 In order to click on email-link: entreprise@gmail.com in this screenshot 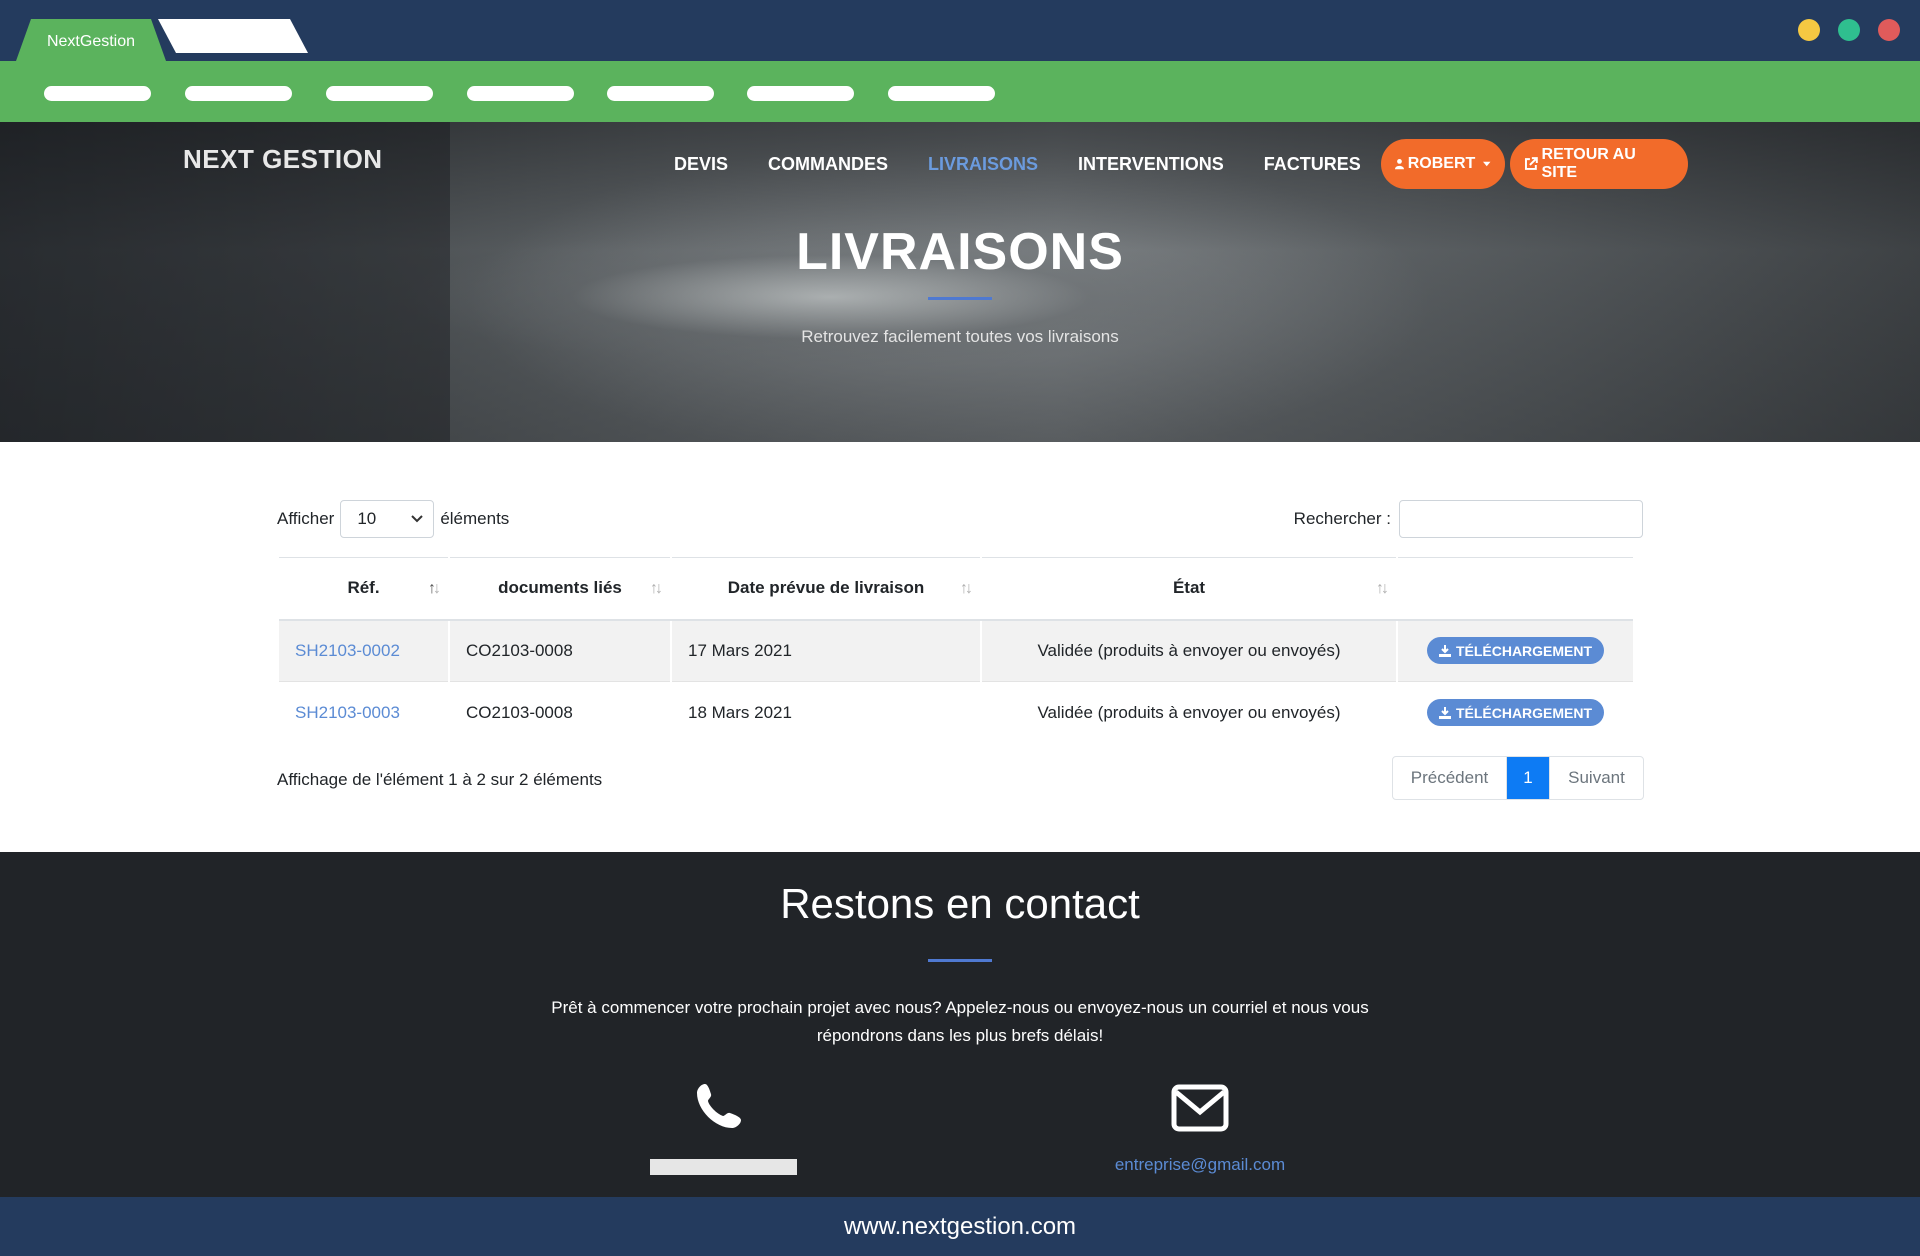, I will do `click(1200, 1165)`.